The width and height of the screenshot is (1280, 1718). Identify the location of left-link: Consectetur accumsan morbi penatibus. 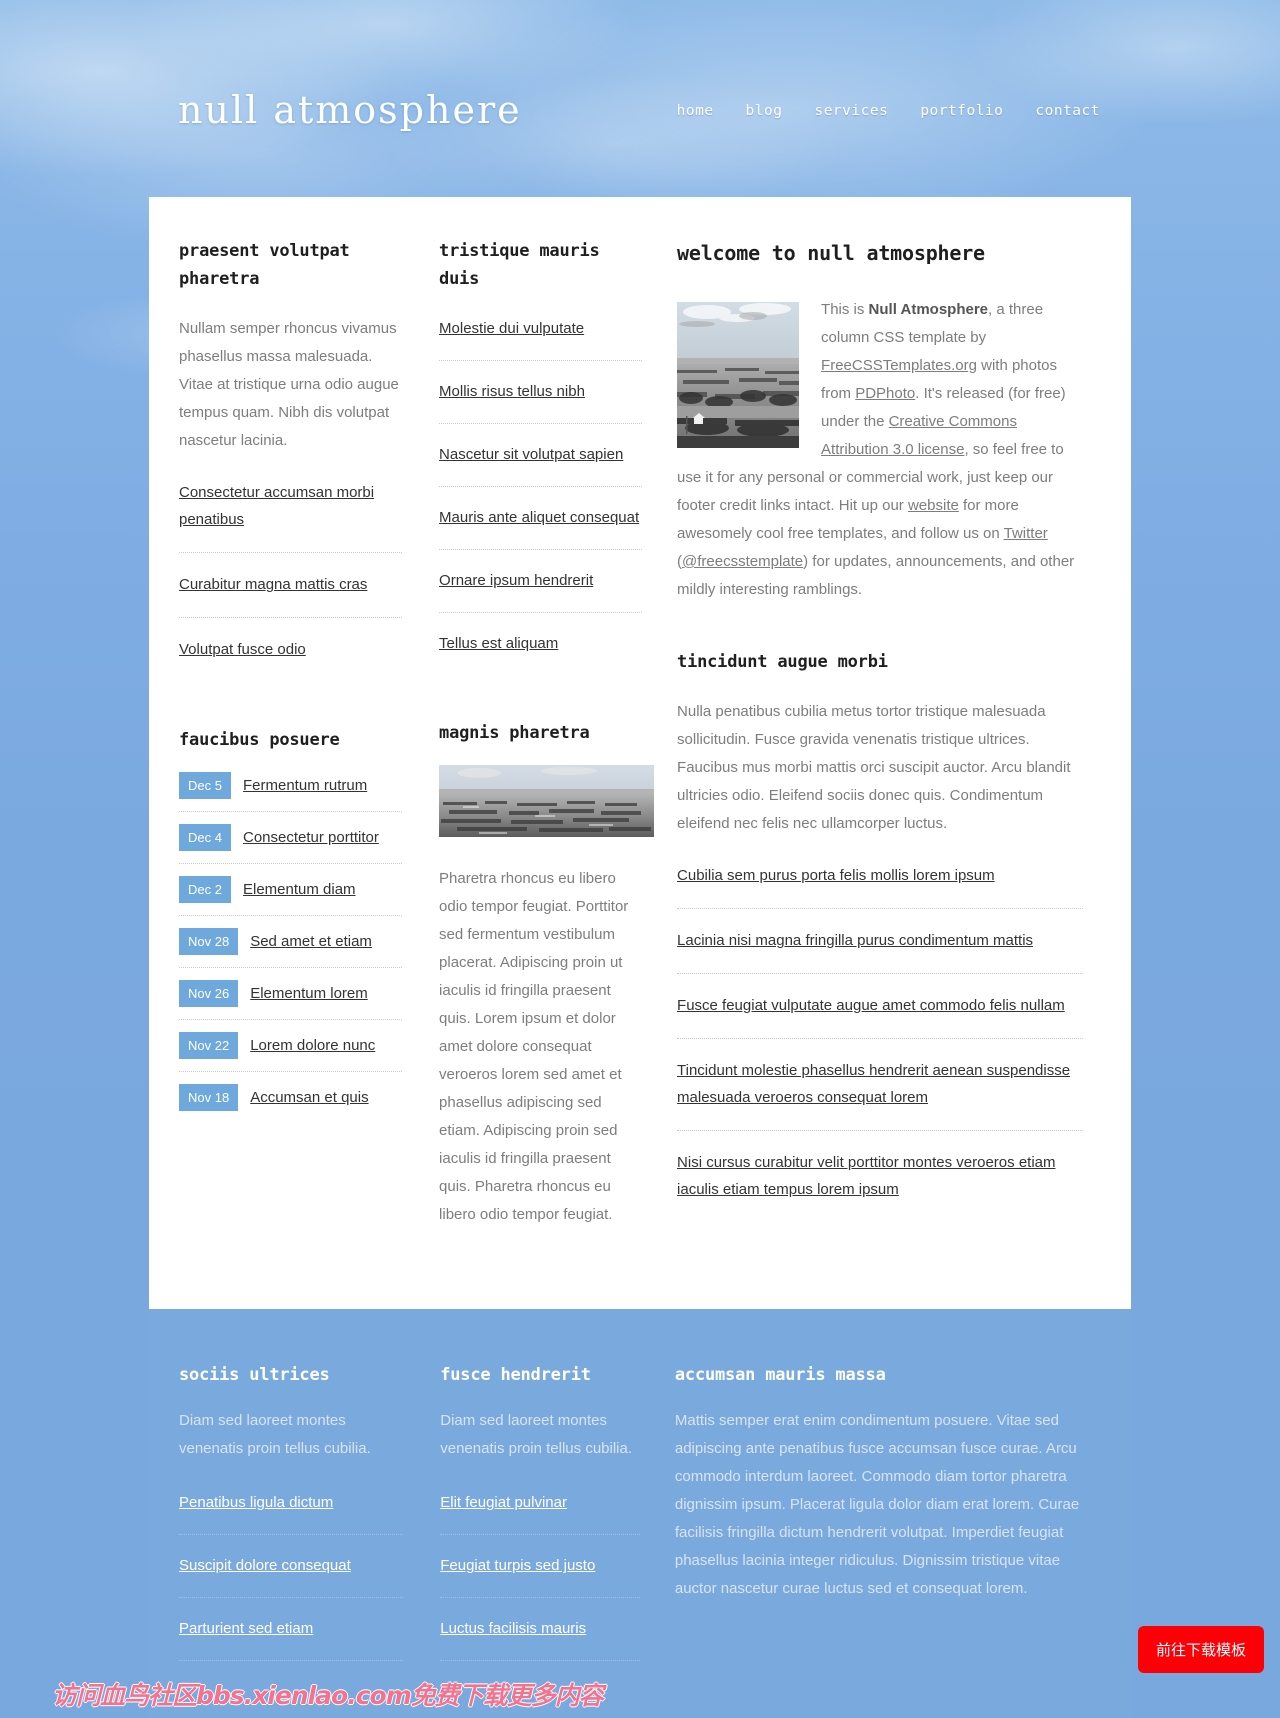
(276, 506).